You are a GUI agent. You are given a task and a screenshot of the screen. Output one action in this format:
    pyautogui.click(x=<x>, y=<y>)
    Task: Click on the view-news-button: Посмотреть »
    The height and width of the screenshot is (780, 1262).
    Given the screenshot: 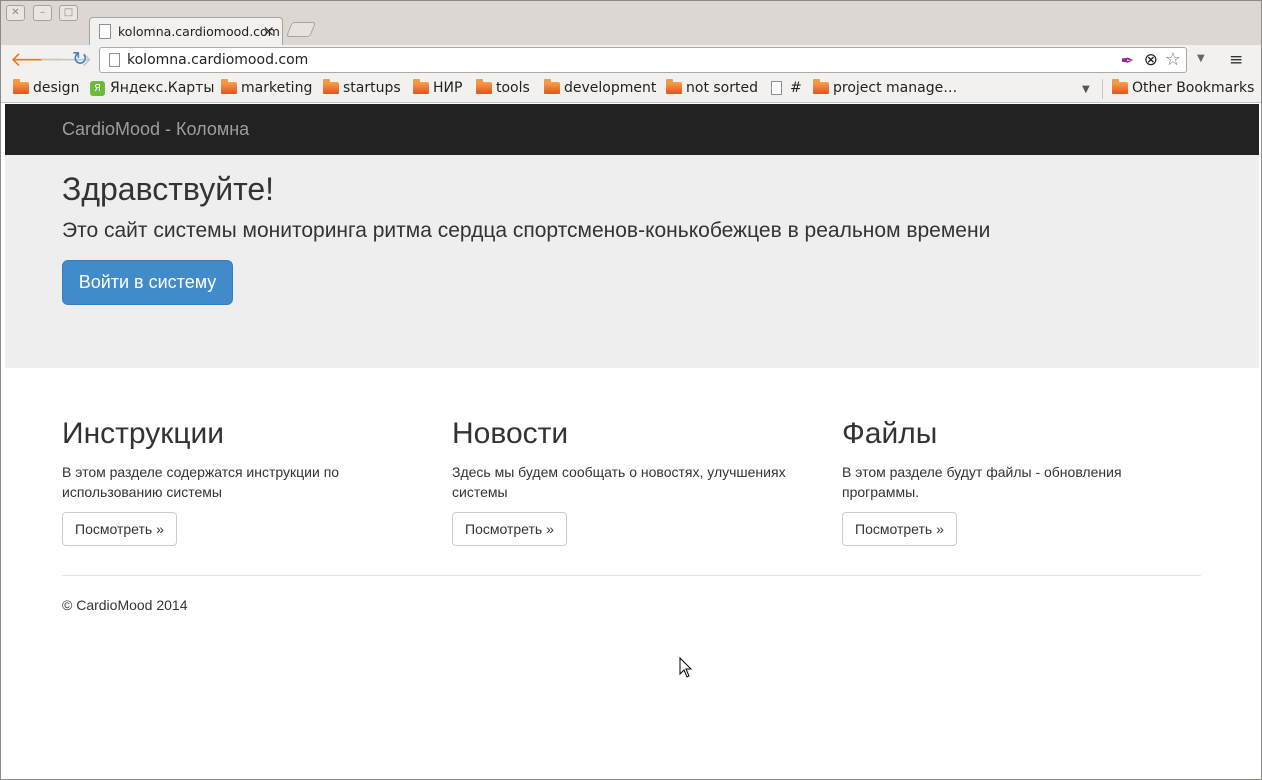 What is the action you would take?
    pyautogui.click(x=509, y=529)
    